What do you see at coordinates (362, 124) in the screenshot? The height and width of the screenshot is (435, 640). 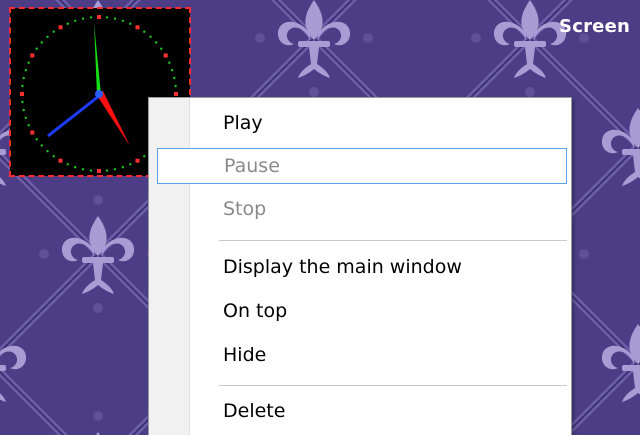 I see `menu-item-play: Play` at bounding box center [362, 124].